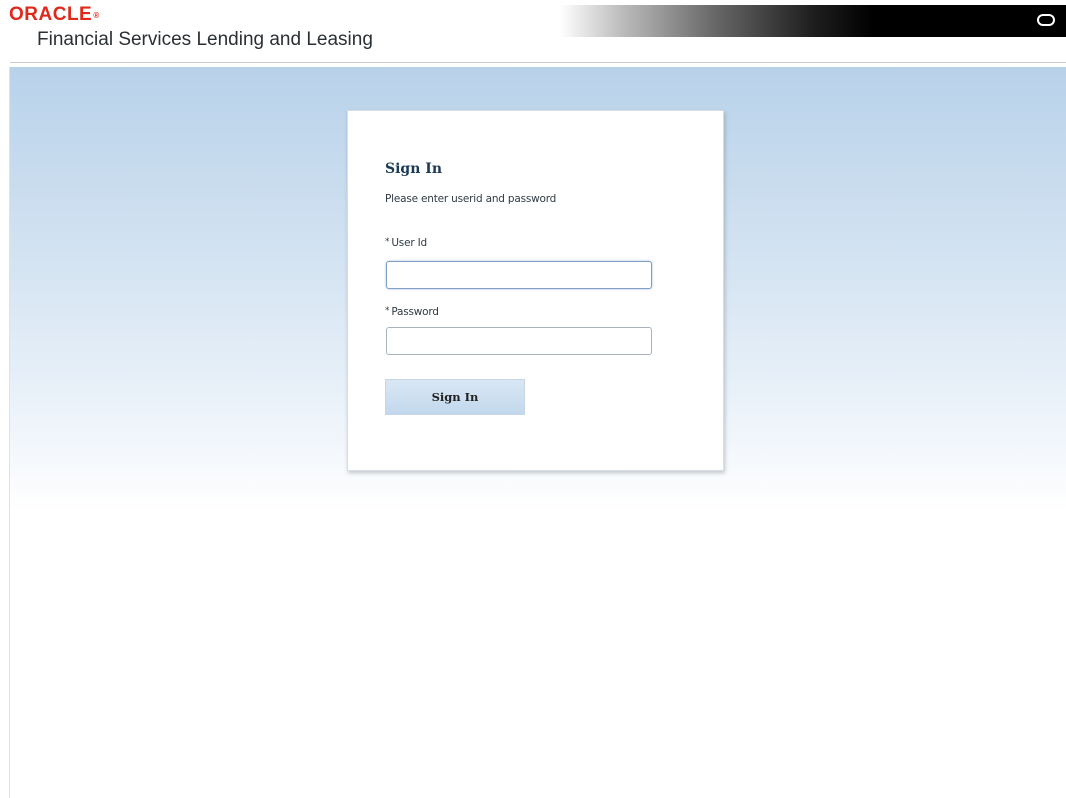 The image size is (1066, 798). What do you see at coordinates (538, 62) in the screenshot?
I see `header-divider` at bounding box center [538, 62].